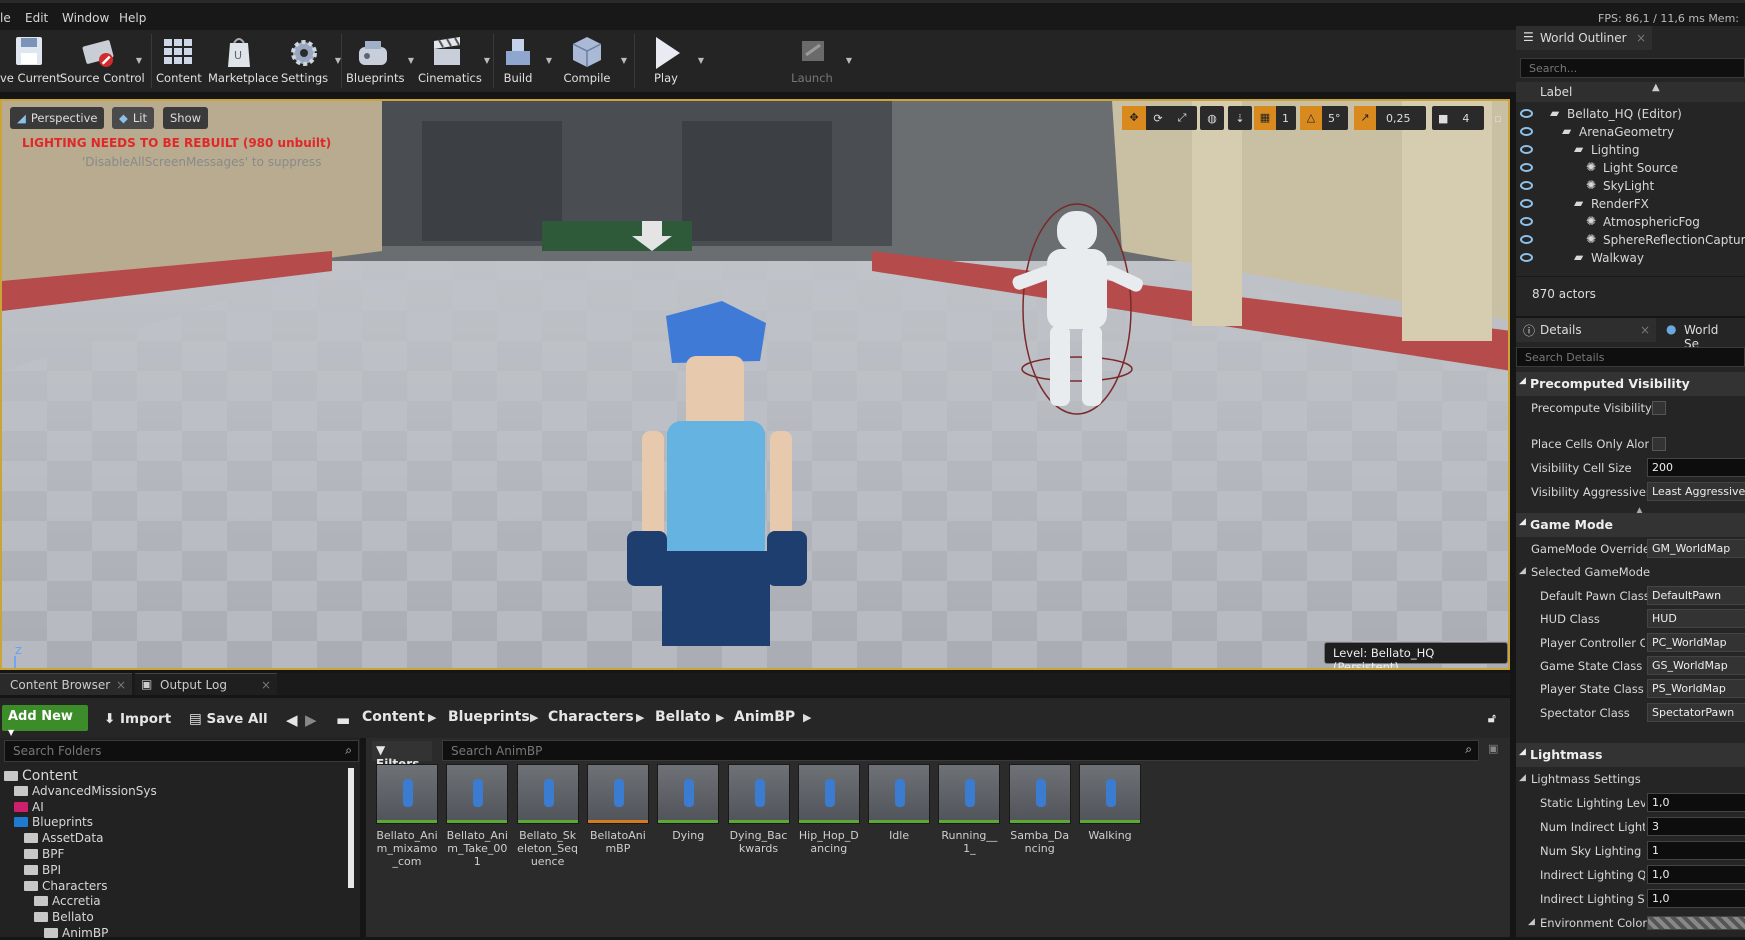 The height and width of the screenshot is (940, 1745). What do you see at coordinates (64, 917) in the screenshot?
I see `folder-item: Bellato` at bounding box center [64, 917].